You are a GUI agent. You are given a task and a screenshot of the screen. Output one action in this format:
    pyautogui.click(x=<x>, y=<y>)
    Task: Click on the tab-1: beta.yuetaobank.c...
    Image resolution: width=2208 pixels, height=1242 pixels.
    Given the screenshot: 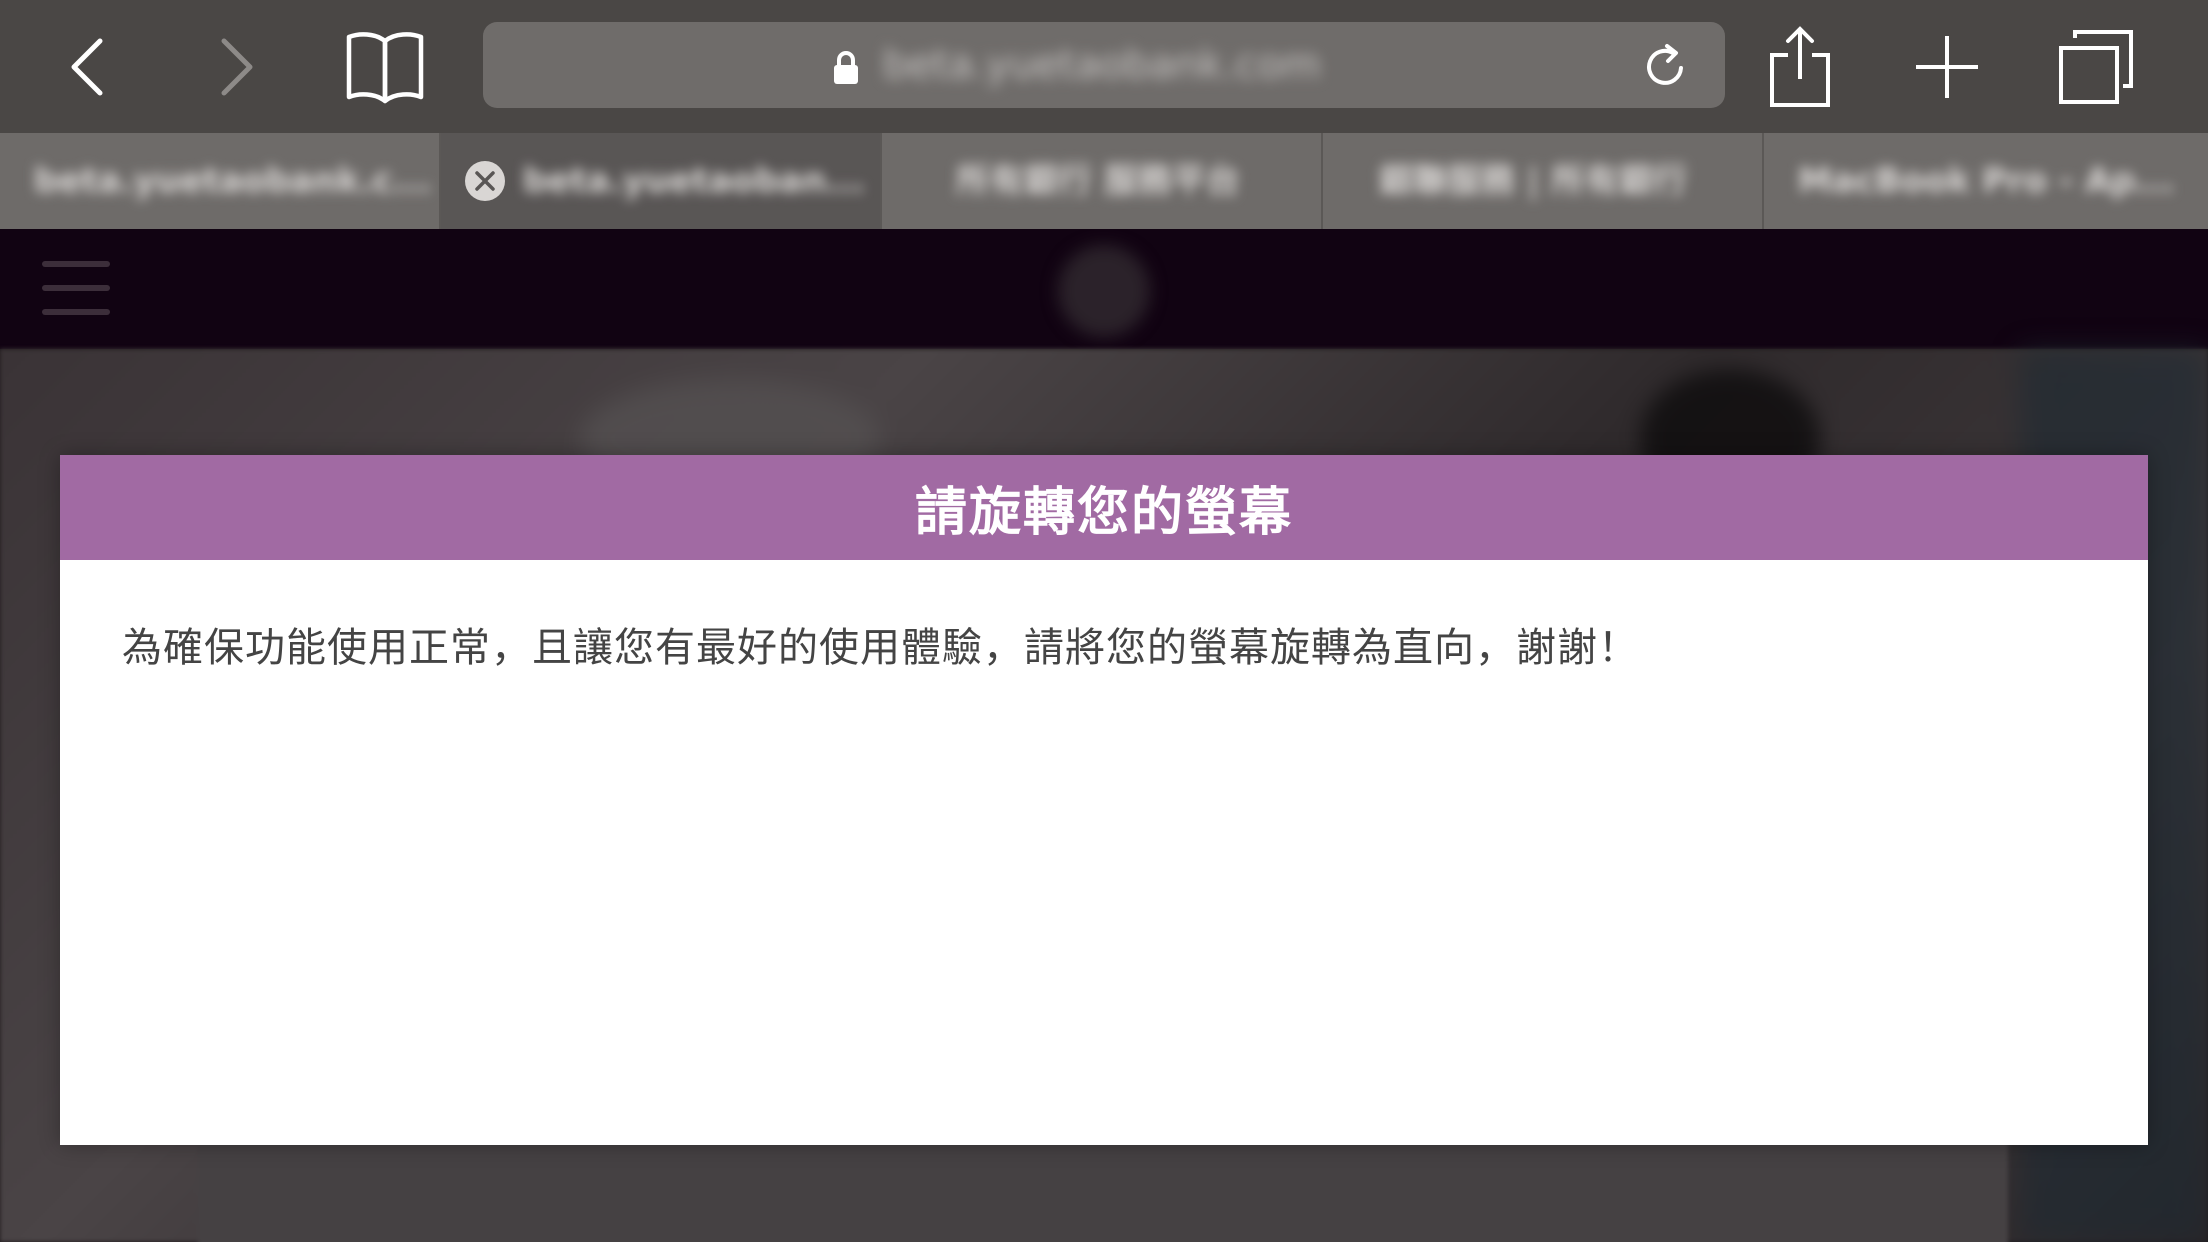 What is the action you would take?
    pyautogui.click(x=220, y=181)
    